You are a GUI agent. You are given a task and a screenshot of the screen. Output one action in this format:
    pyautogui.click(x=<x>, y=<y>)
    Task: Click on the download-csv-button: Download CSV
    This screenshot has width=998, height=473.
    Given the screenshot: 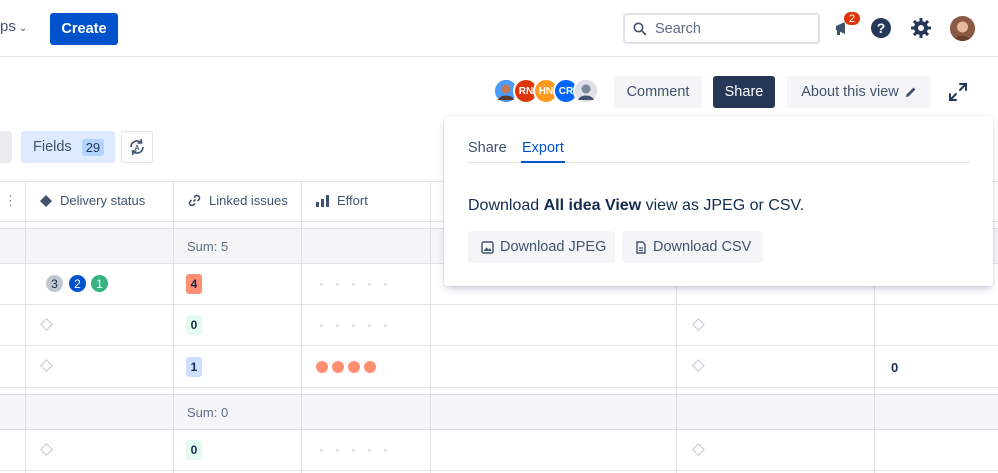 What is the action you would take?
    pyautogui.click(x=692, y=247)
    